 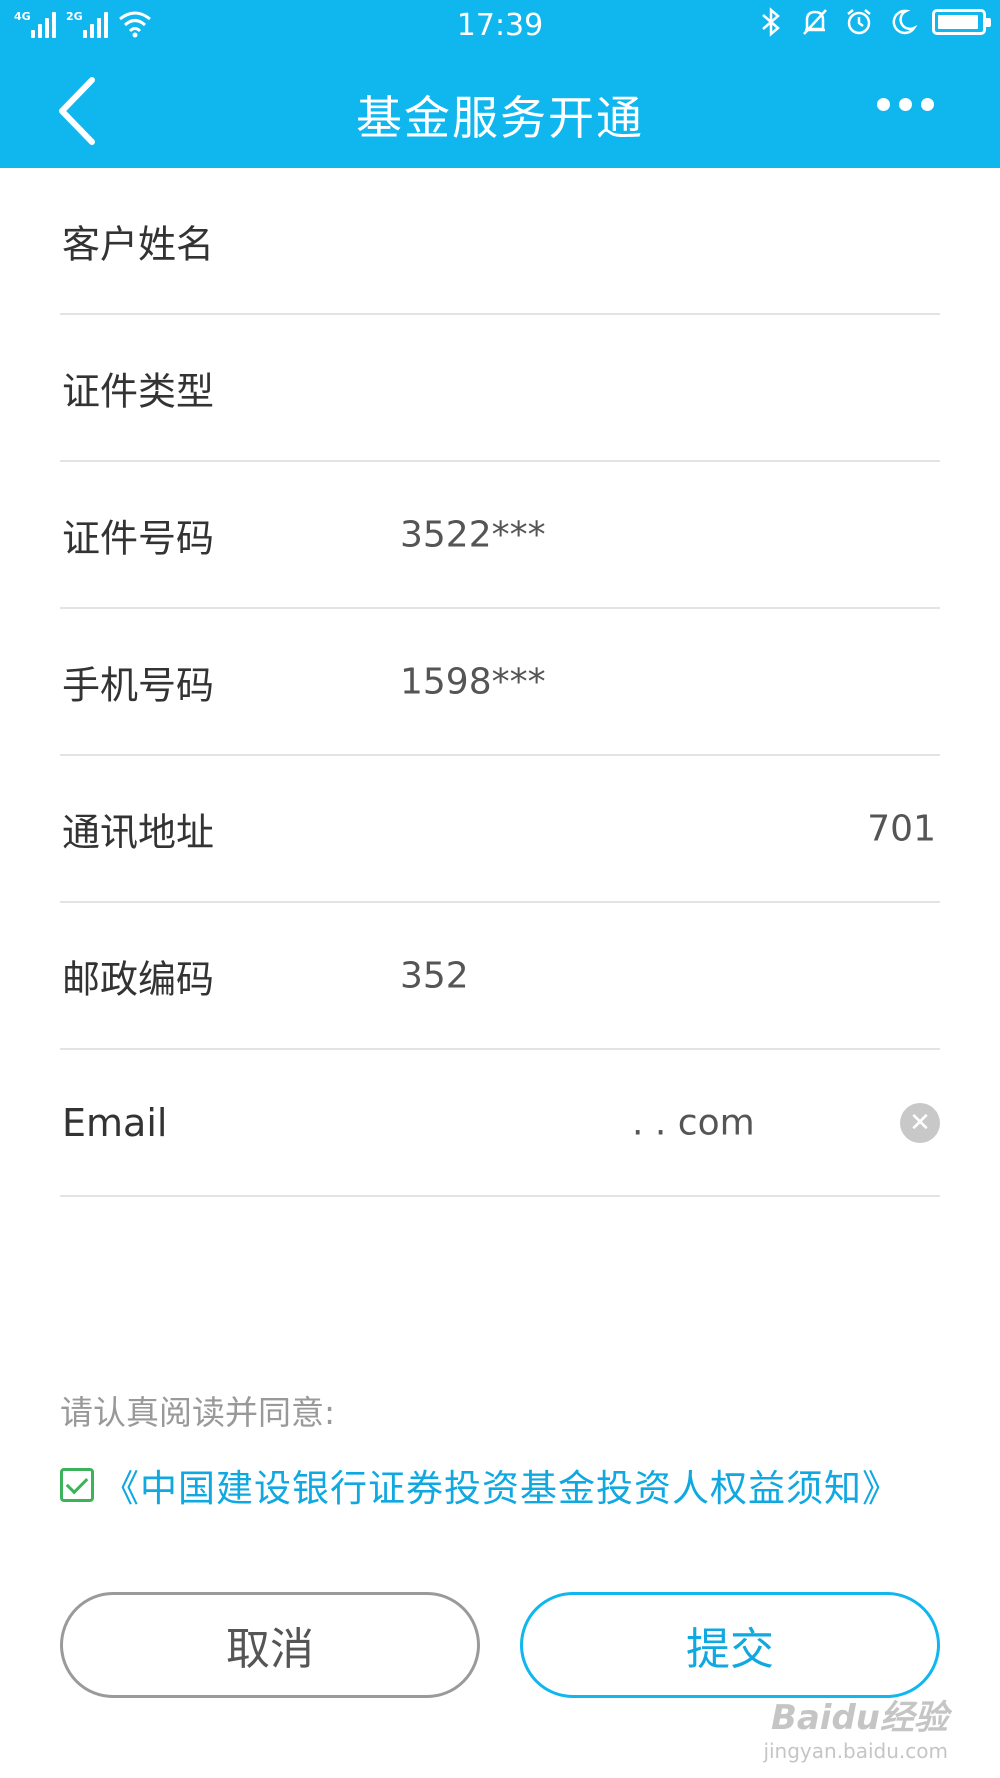 I want to click on field-id-number: 证件号码 3522***, so click(x=500, y=535).